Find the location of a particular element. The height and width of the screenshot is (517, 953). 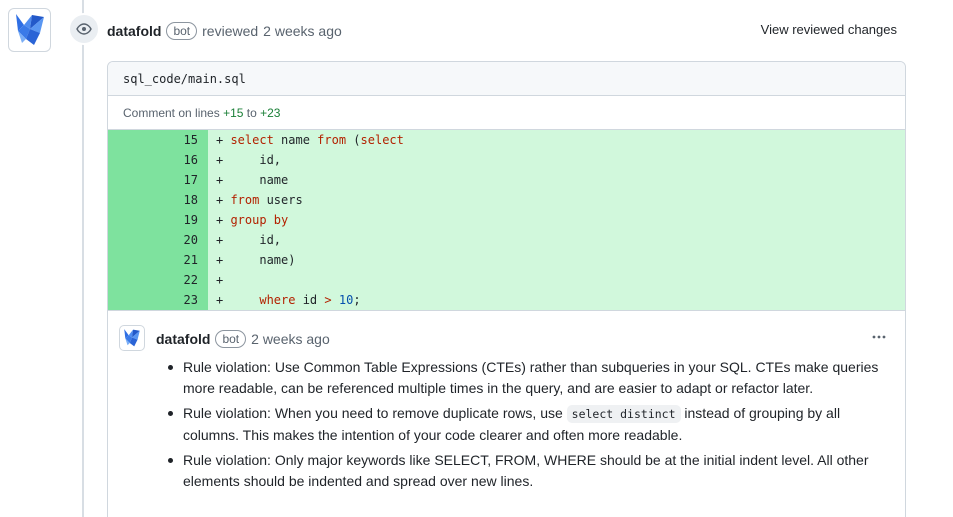

diff-line: 21 + name) is located at coordinates (506, 260).